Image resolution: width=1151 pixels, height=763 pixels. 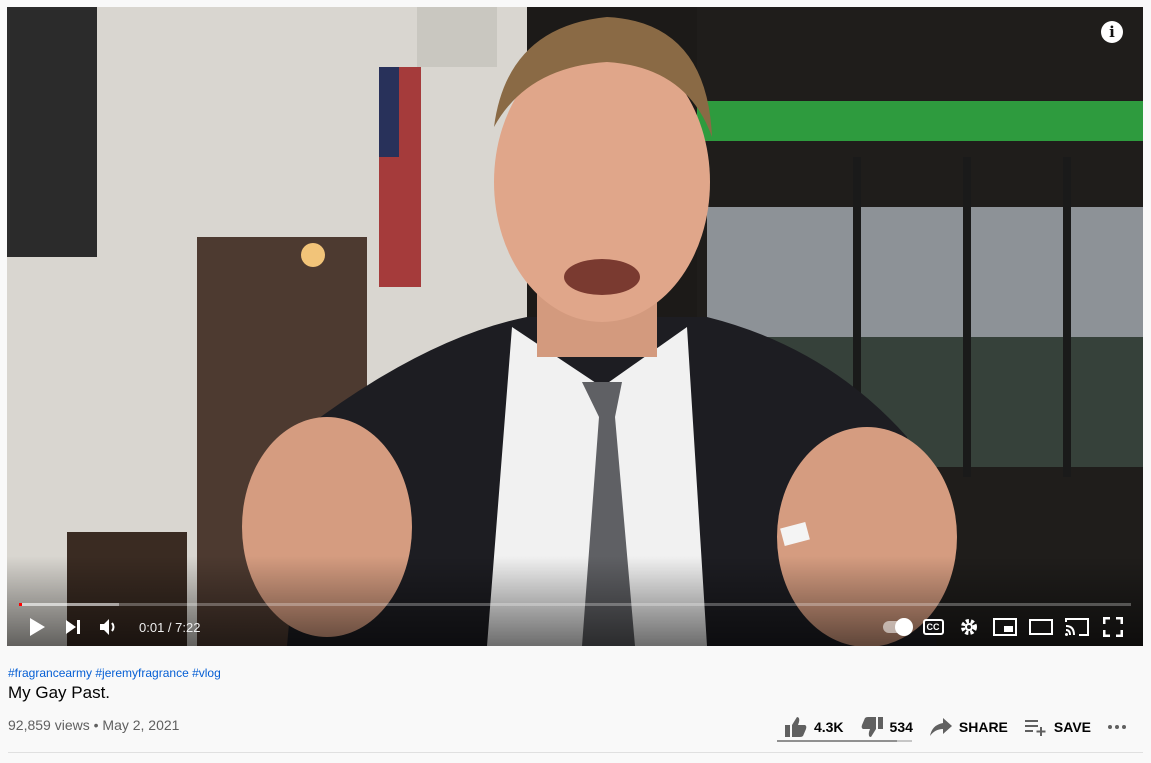 I want to click on miniplayer-icon, so click(x=1005, y=627).